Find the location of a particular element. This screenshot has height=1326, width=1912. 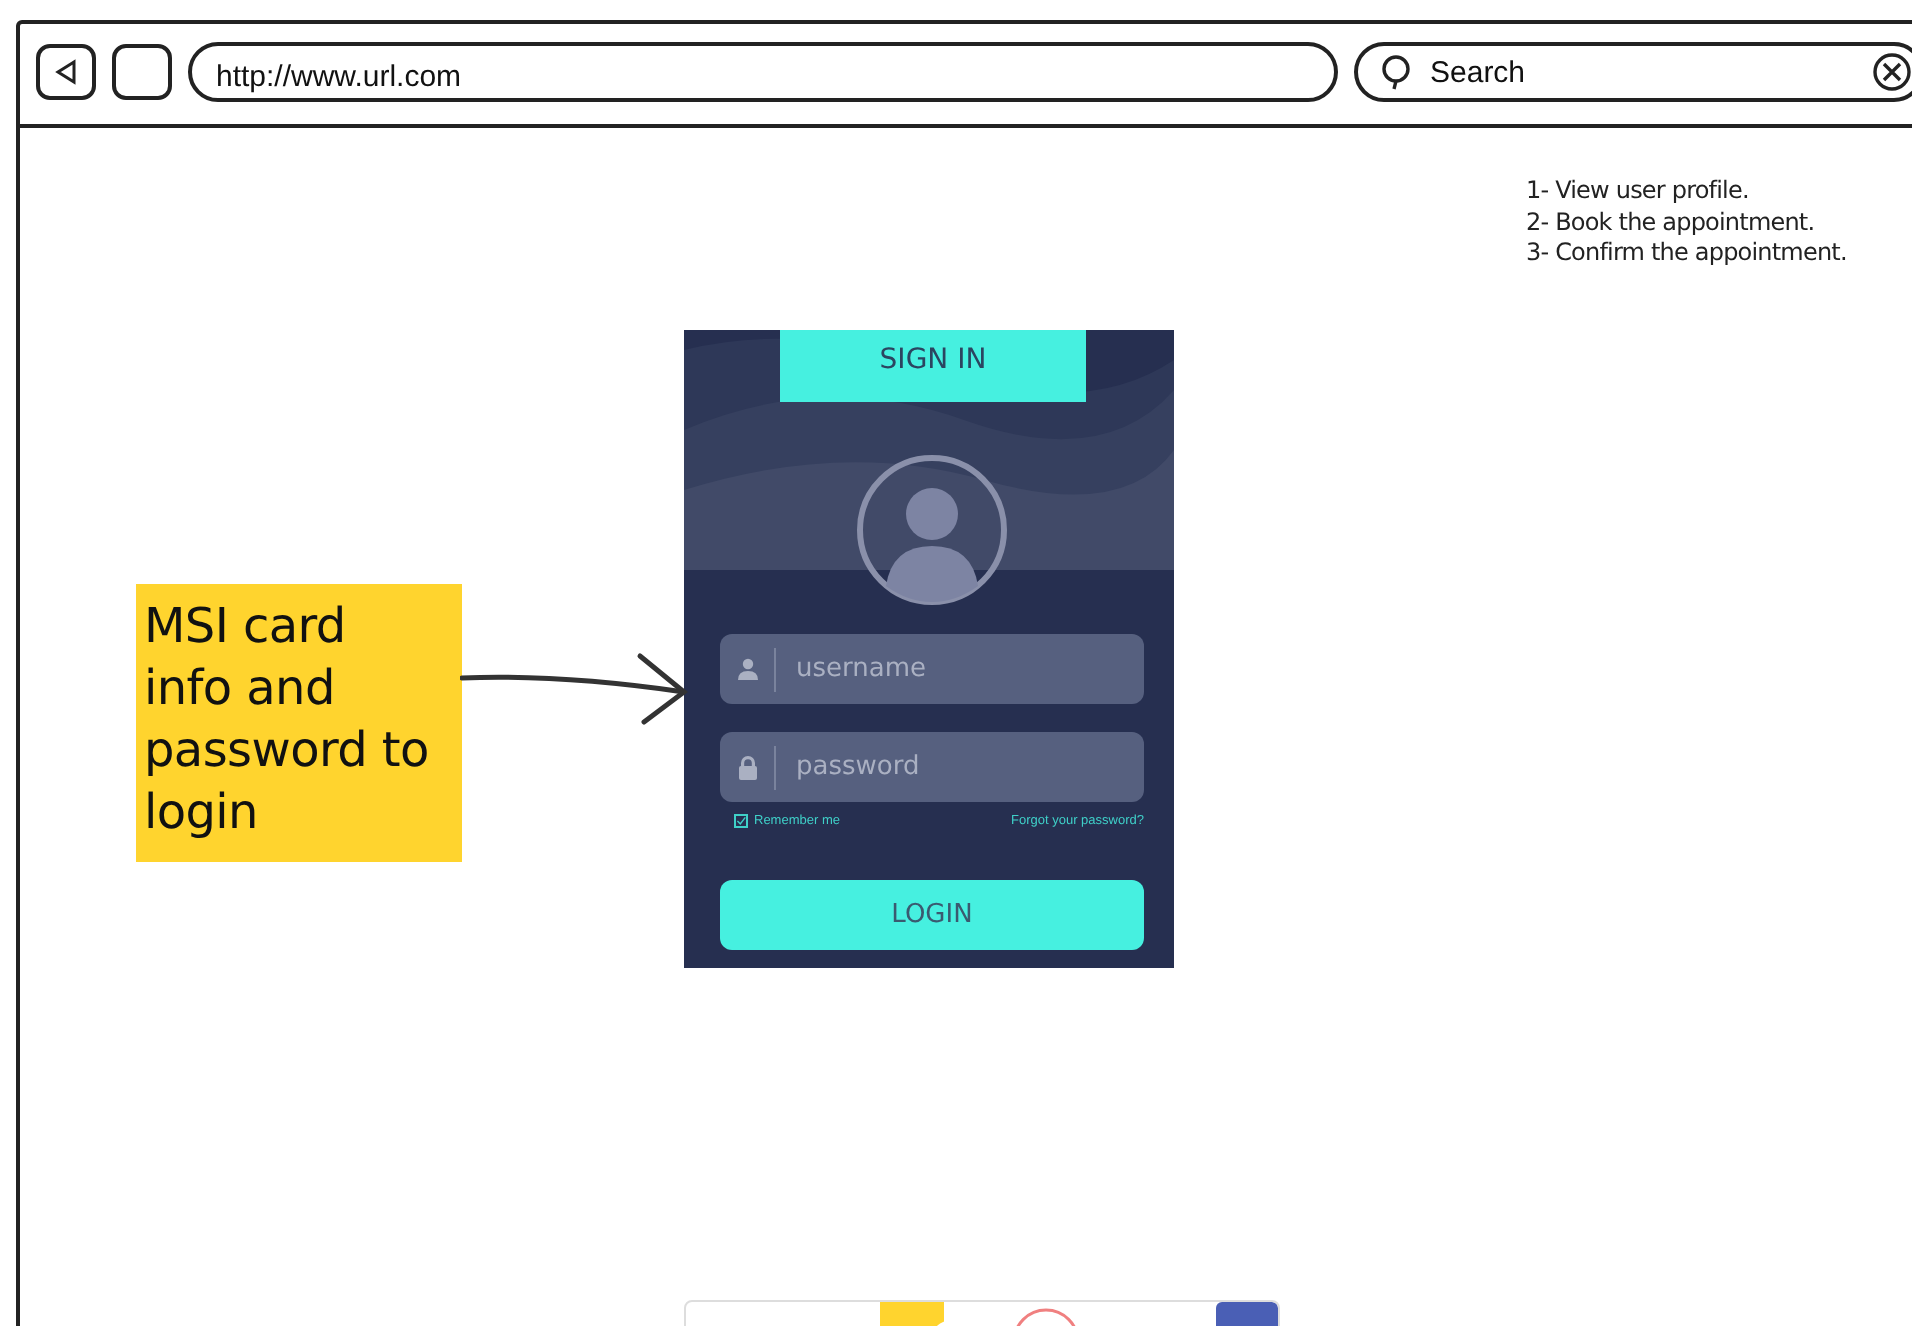

url-field: http://www.url.com is located at coordinates (763, 72).